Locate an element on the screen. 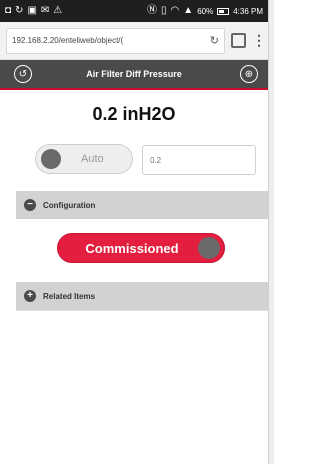 This screenshot has width=320, height=464. present-value: 0.2 inH2O is located at coordinates (134, 114).